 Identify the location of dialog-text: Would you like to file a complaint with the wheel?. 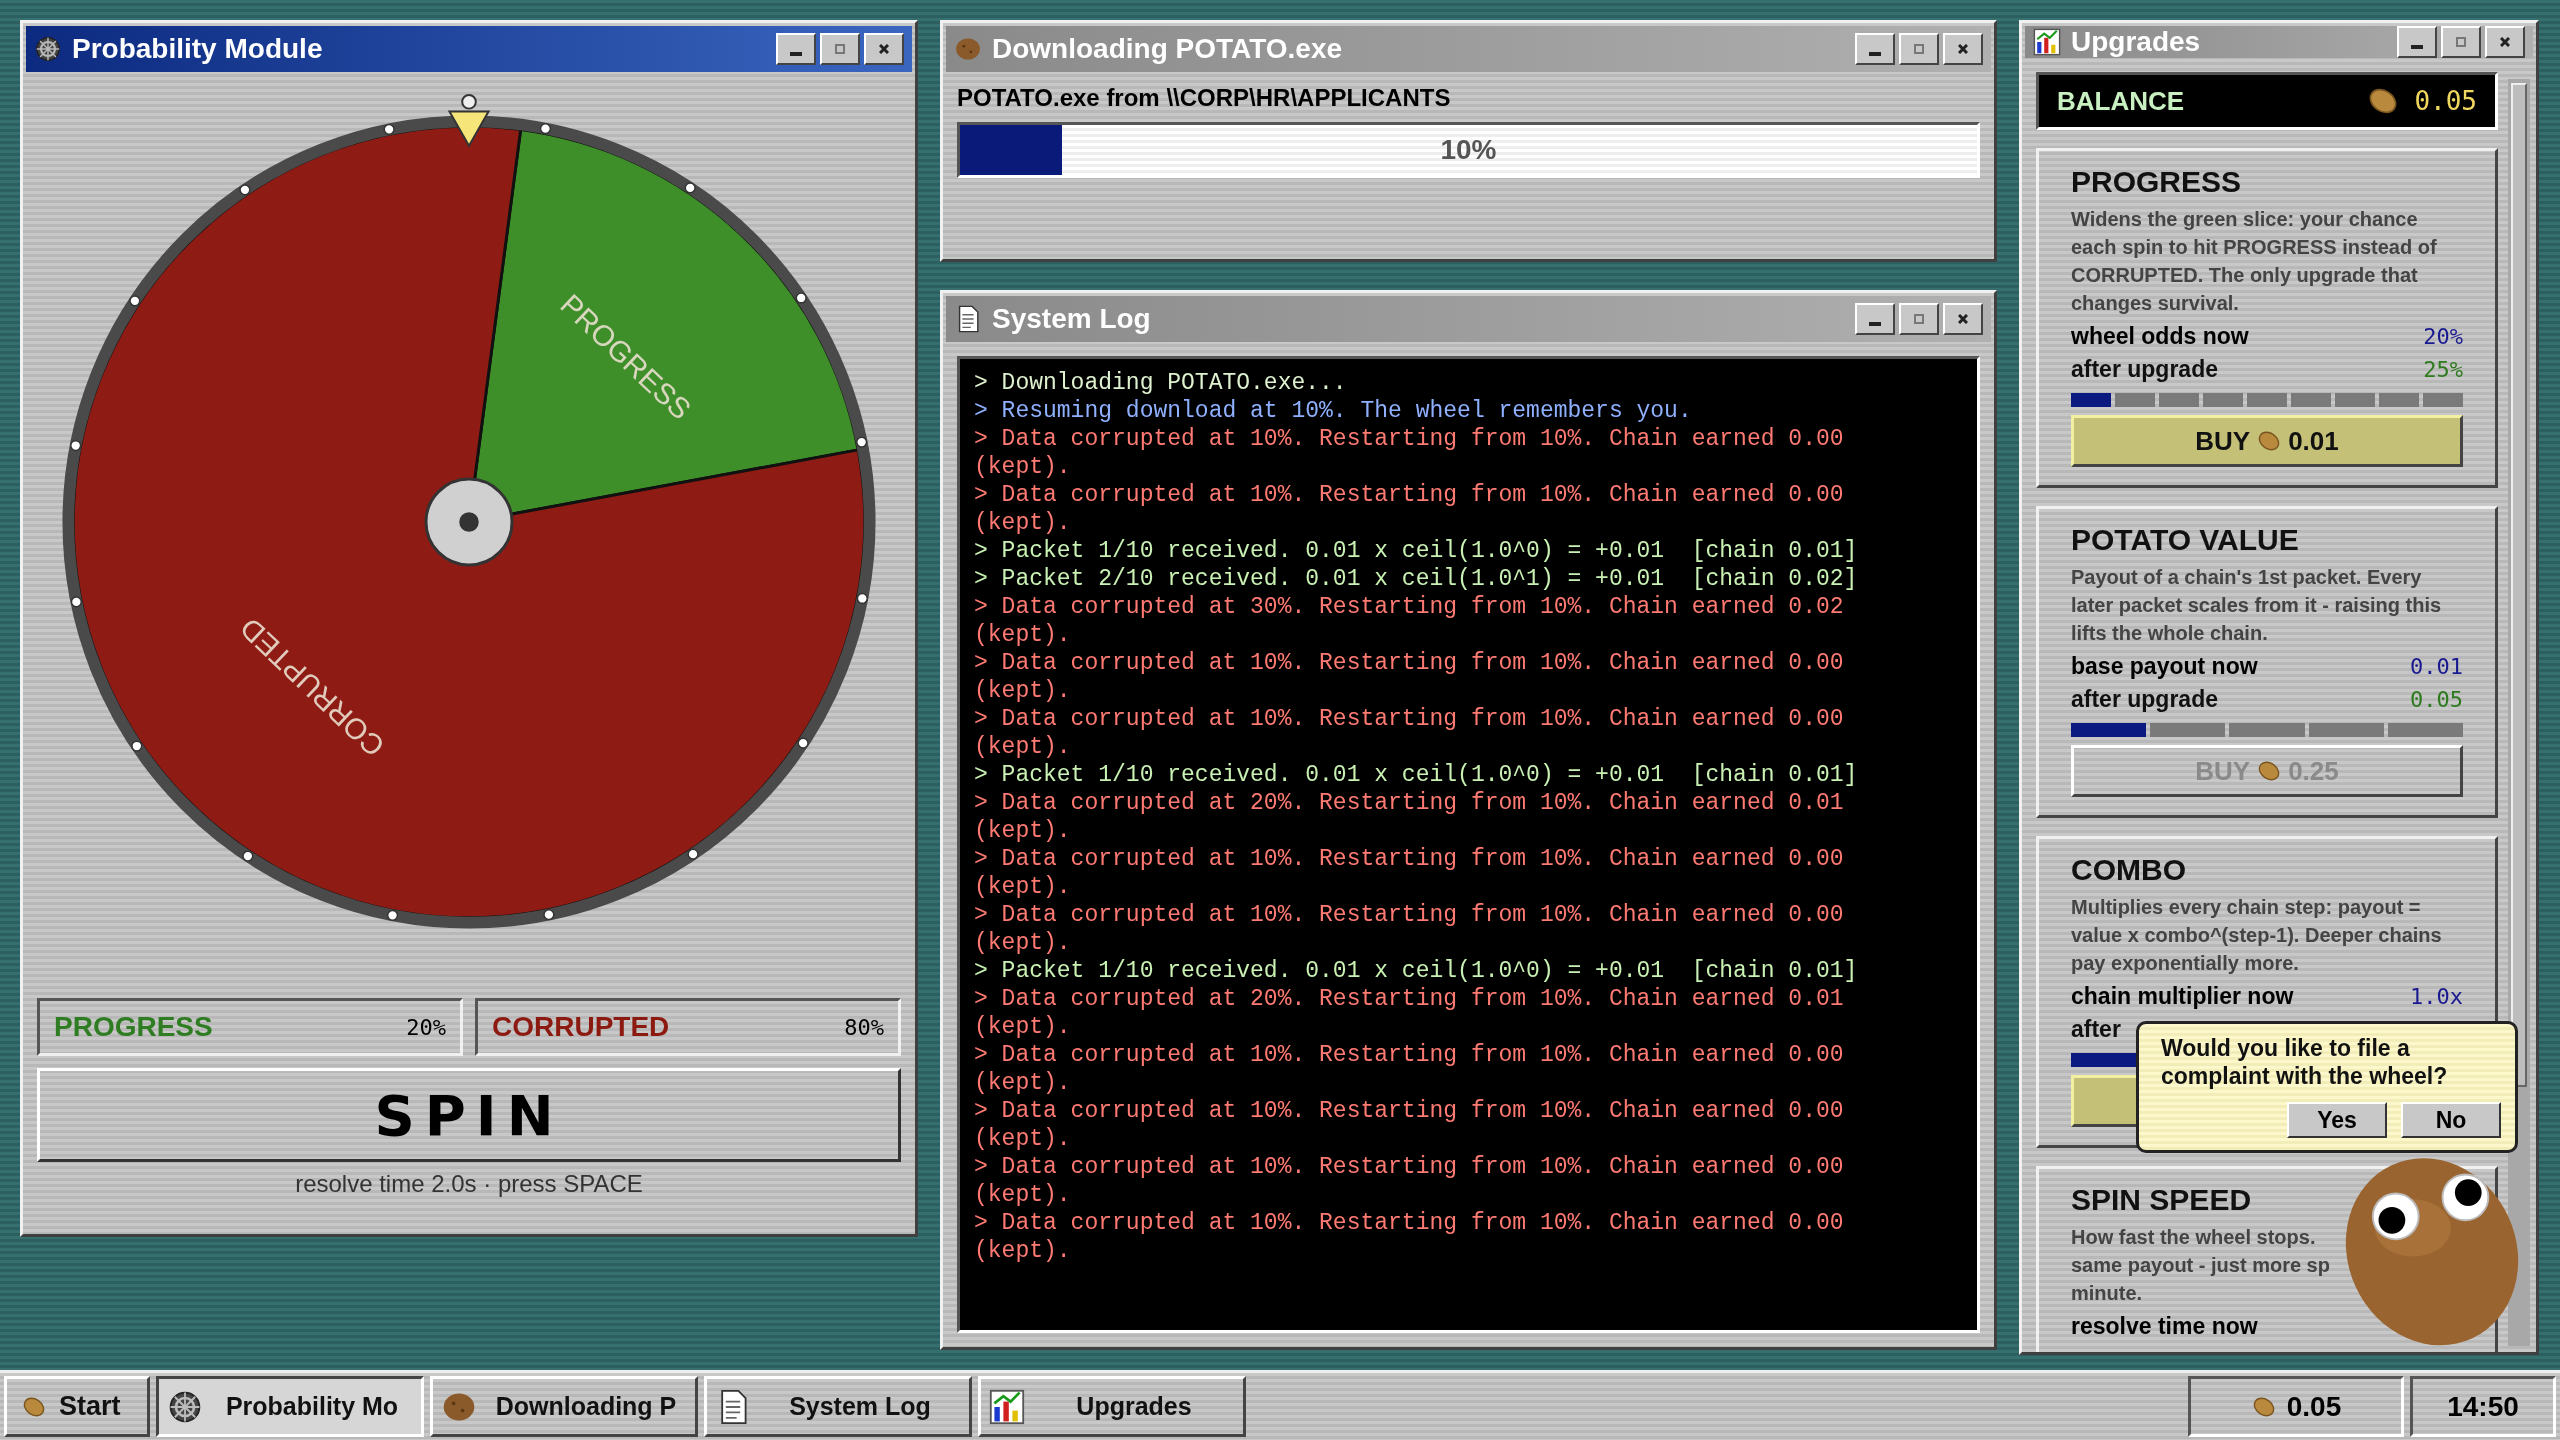
(2305, 1062).